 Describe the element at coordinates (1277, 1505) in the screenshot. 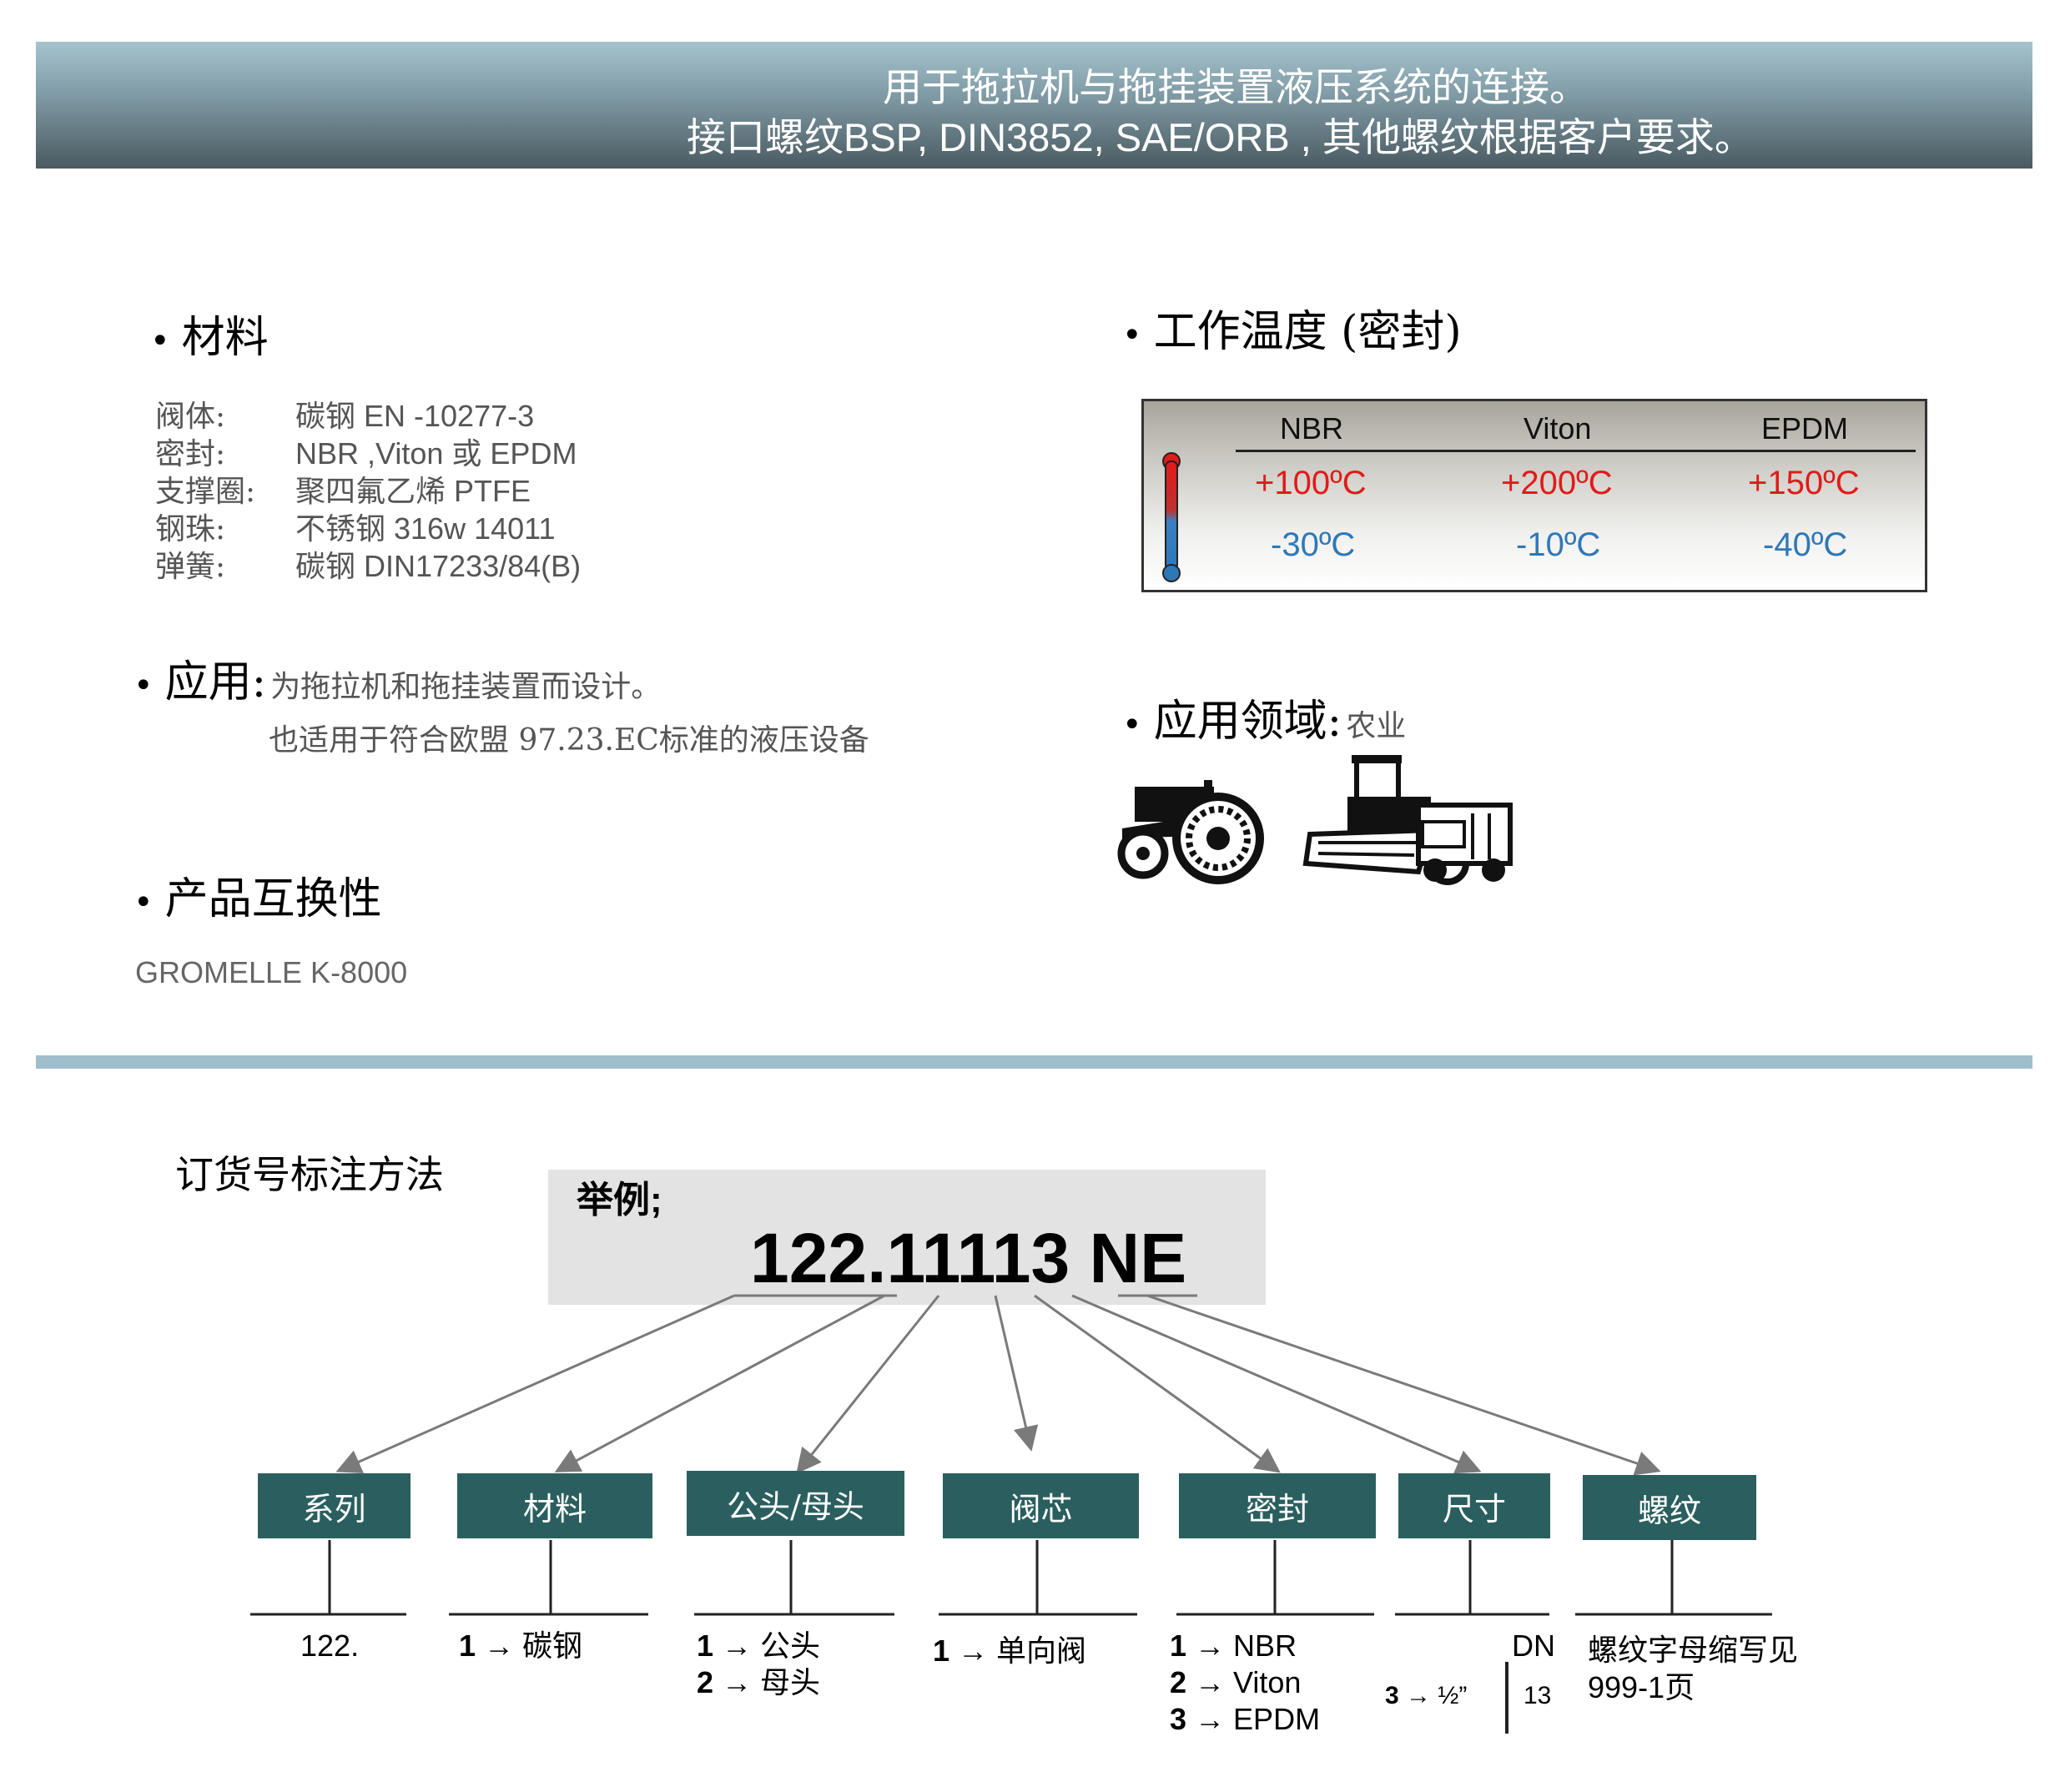

I see `category-seal: 密封` at that location.